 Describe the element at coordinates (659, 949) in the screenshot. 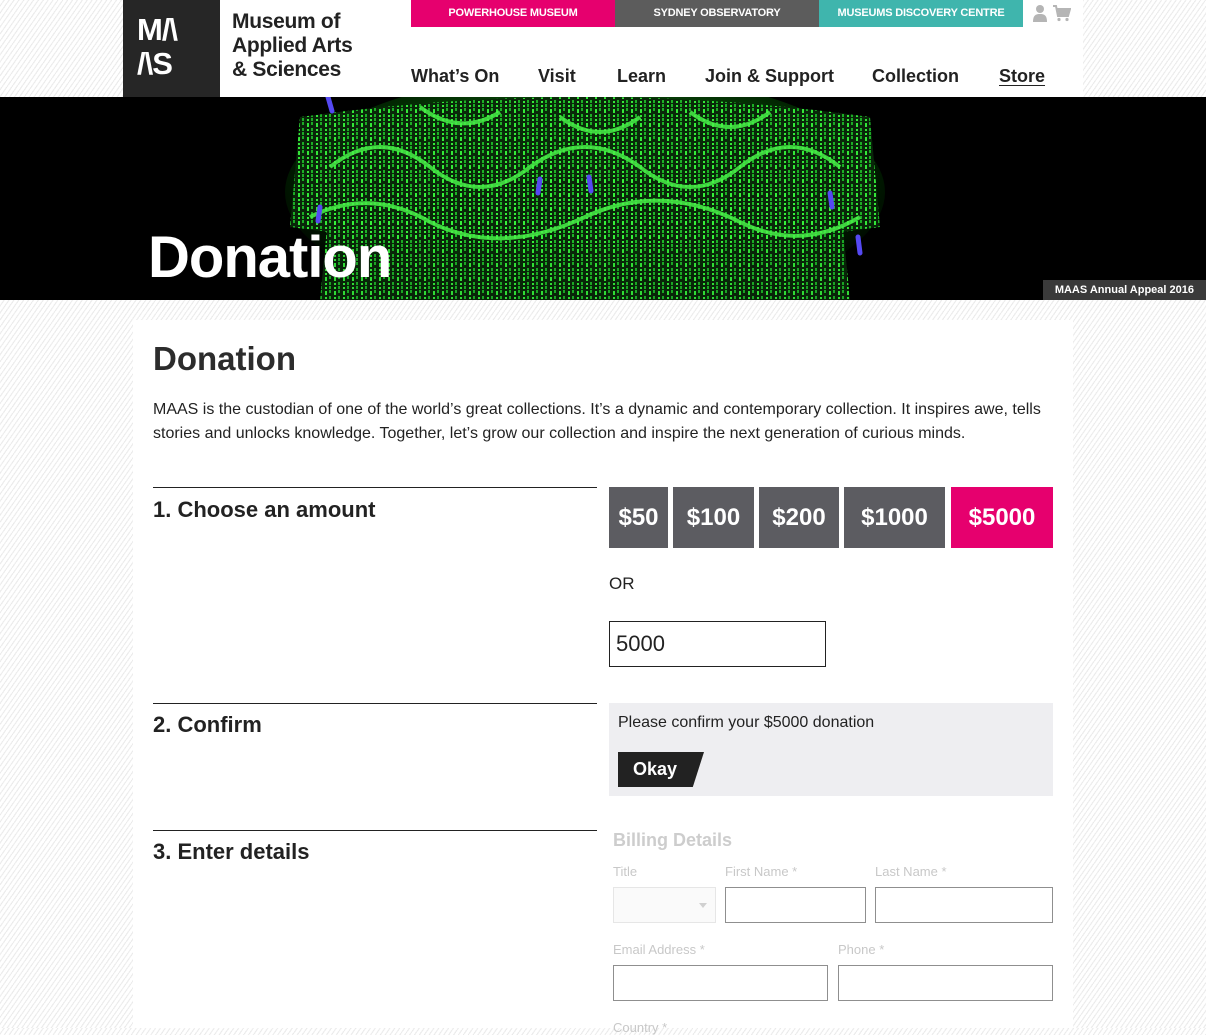

I see `email-label: Email Address *` at that location.